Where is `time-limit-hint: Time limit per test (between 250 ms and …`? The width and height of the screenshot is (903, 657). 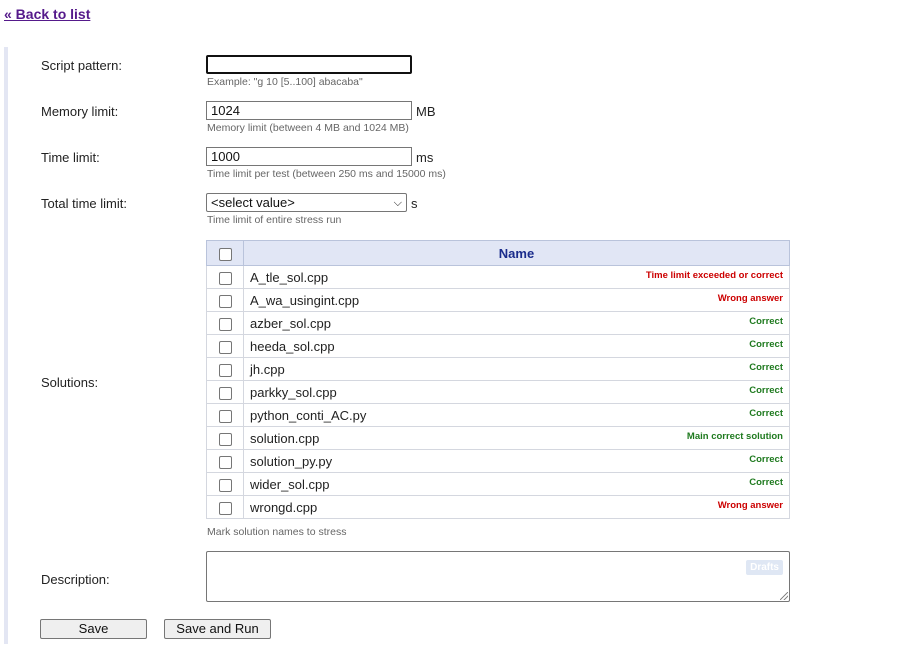
time-limit-hint: Time limit per test (between 250 ms and … is located at coordinates (326, 174).